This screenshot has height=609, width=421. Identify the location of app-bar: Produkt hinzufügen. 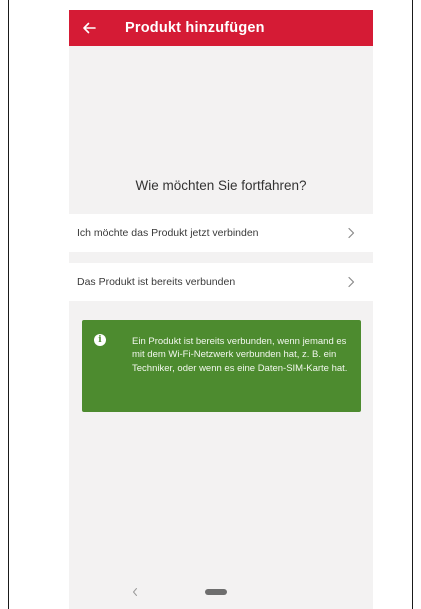
(221, 28).